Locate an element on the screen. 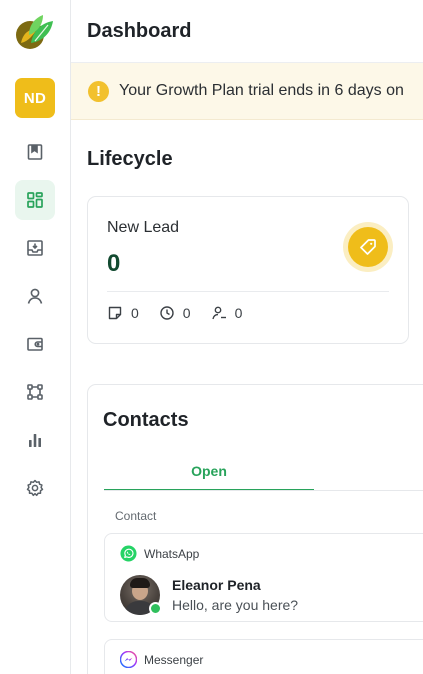 Image resolution: width=423 pixels, height=674 pixels. stat-notes: 0 is located at coordinates (123, 313).